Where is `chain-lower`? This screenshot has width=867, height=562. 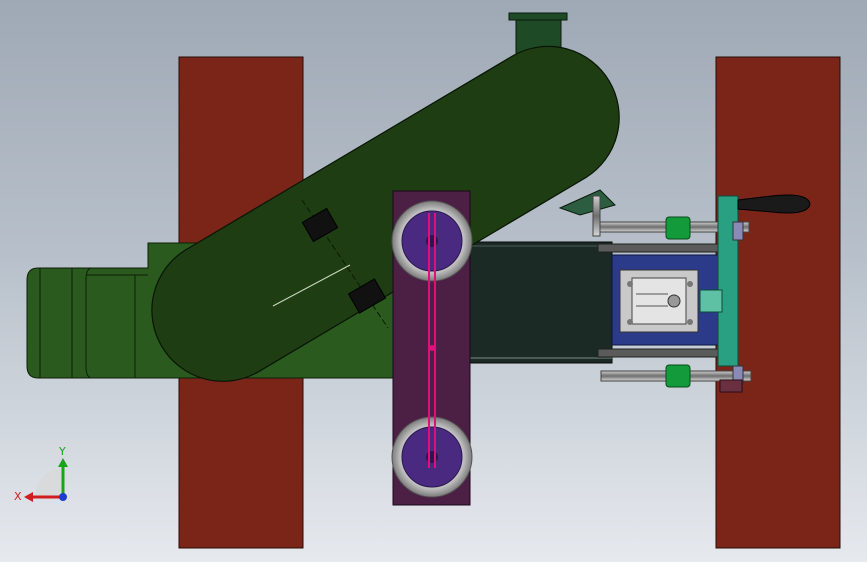 chain-lower is located at coordinates (658, 353).